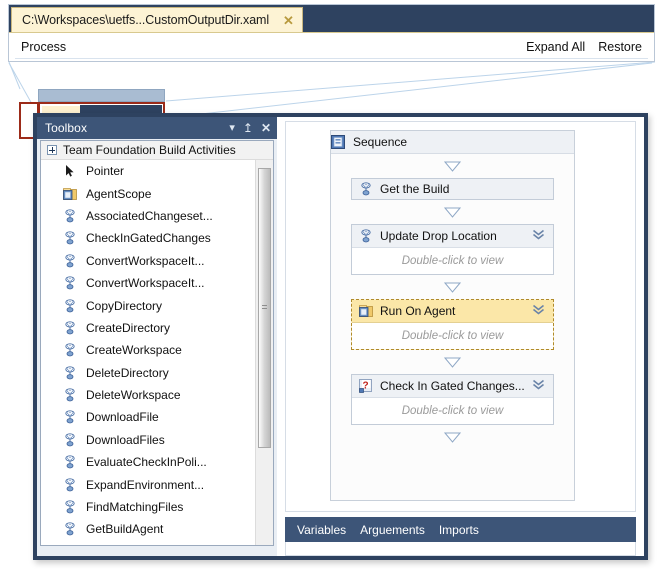 The height and width of the screenshot is (569, 663). What do you see at coordinates (105, 171) in the screenshot?
I see `toolbox-item-label: Pointer` at bounding box center [105, 171].